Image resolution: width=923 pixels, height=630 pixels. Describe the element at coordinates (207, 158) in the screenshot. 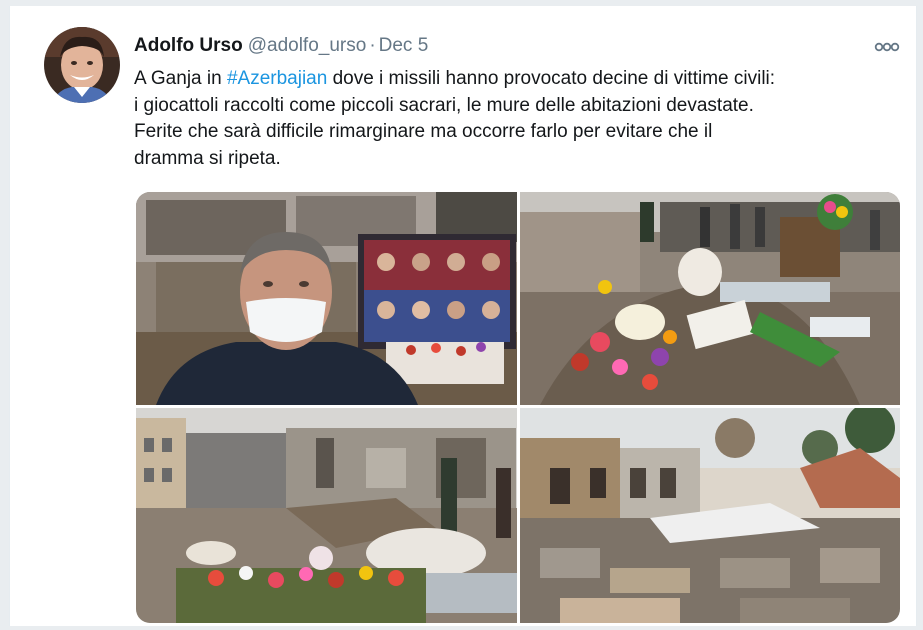

I see `tweet-text-line-4: dramma si ripeta.` at that location.